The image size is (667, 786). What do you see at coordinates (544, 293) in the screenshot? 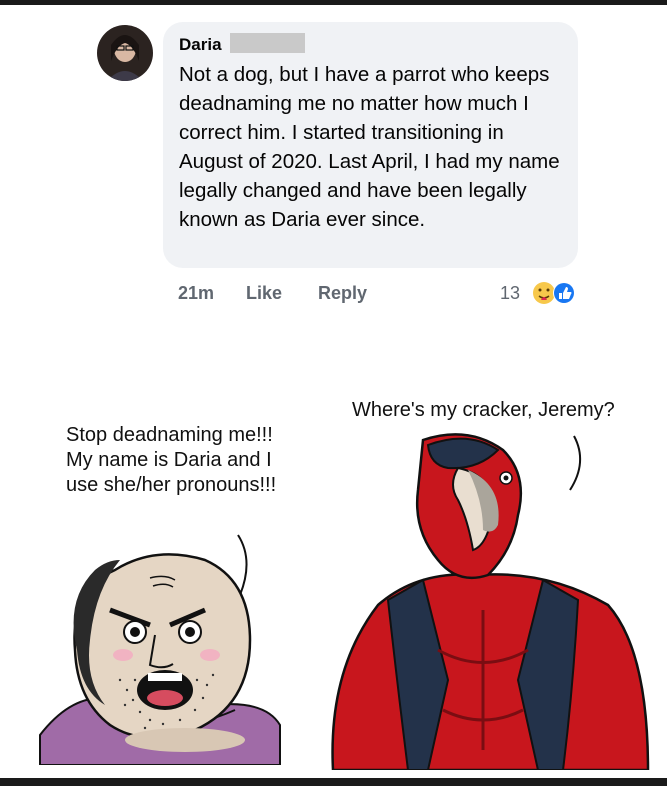
I see `hug-reaction-icon` at bounding box center [544, 293].